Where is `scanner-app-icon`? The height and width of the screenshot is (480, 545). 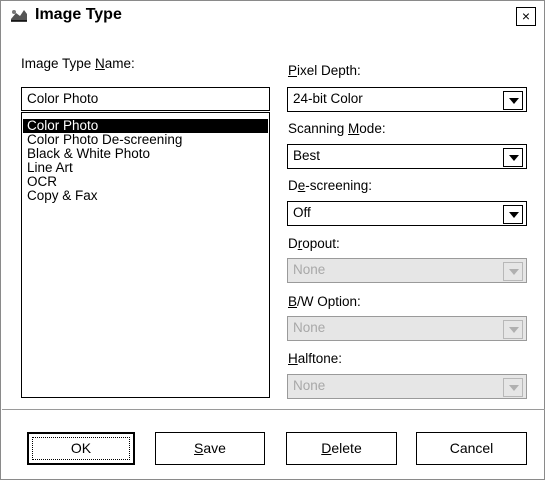 scanner-app-icon is located at coordinates (19, 16).